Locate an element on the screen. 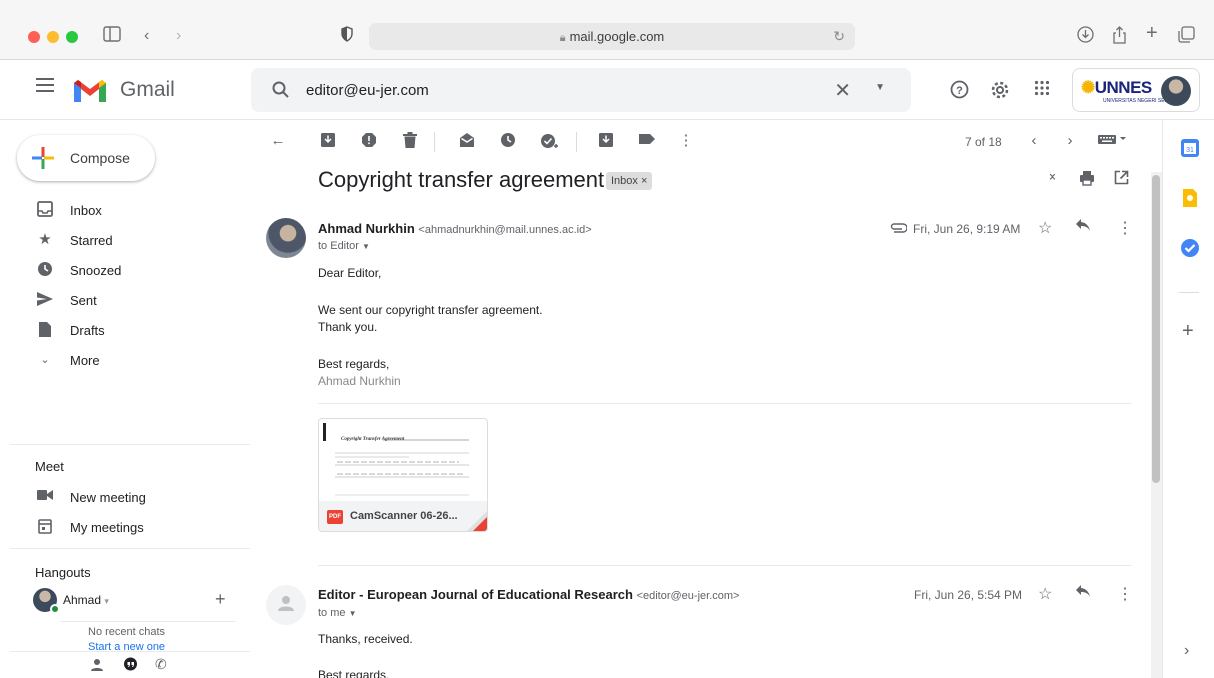  back-icon: ‹ is located at coordinates (146, 36).